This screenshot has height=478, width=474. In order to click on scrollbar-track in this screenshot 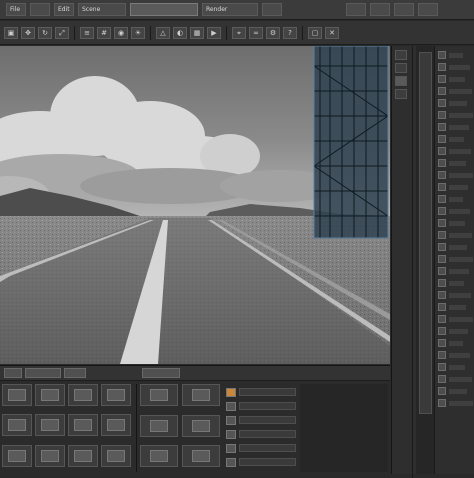, I will do `click(425, 260)`.